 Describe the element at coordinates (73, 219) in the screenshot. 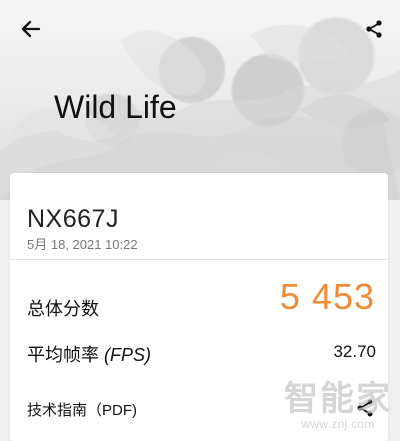

I see `device-name: NX667J` at that location.